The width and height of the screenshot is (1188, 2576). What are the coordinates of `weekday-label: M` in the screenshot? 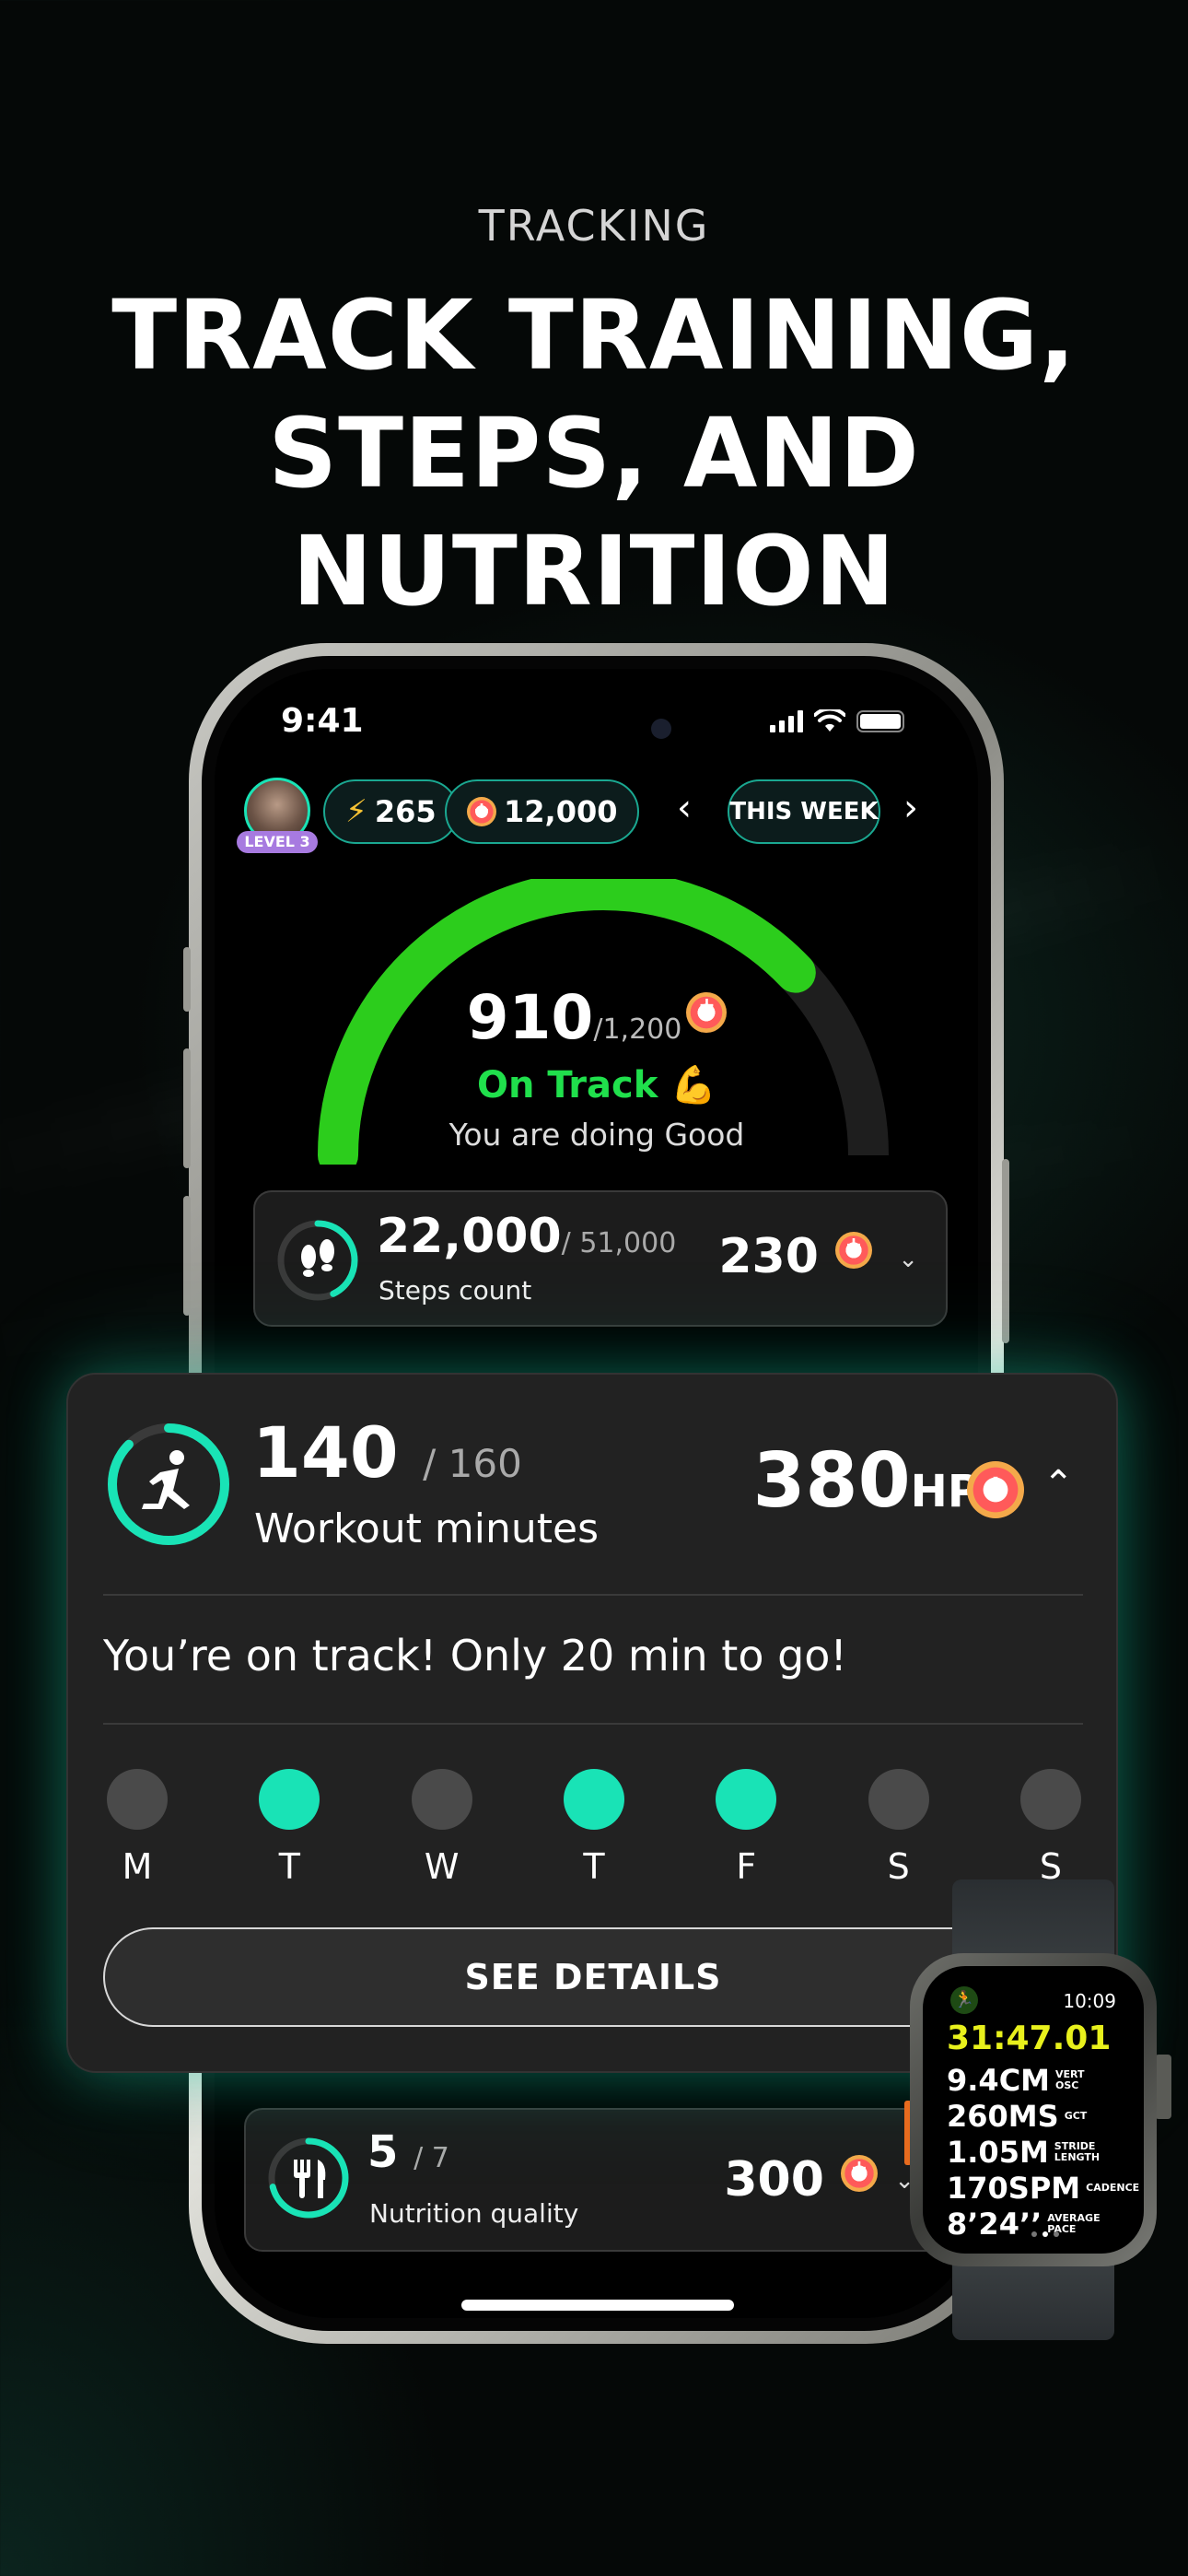 It's located at (137, 1866).